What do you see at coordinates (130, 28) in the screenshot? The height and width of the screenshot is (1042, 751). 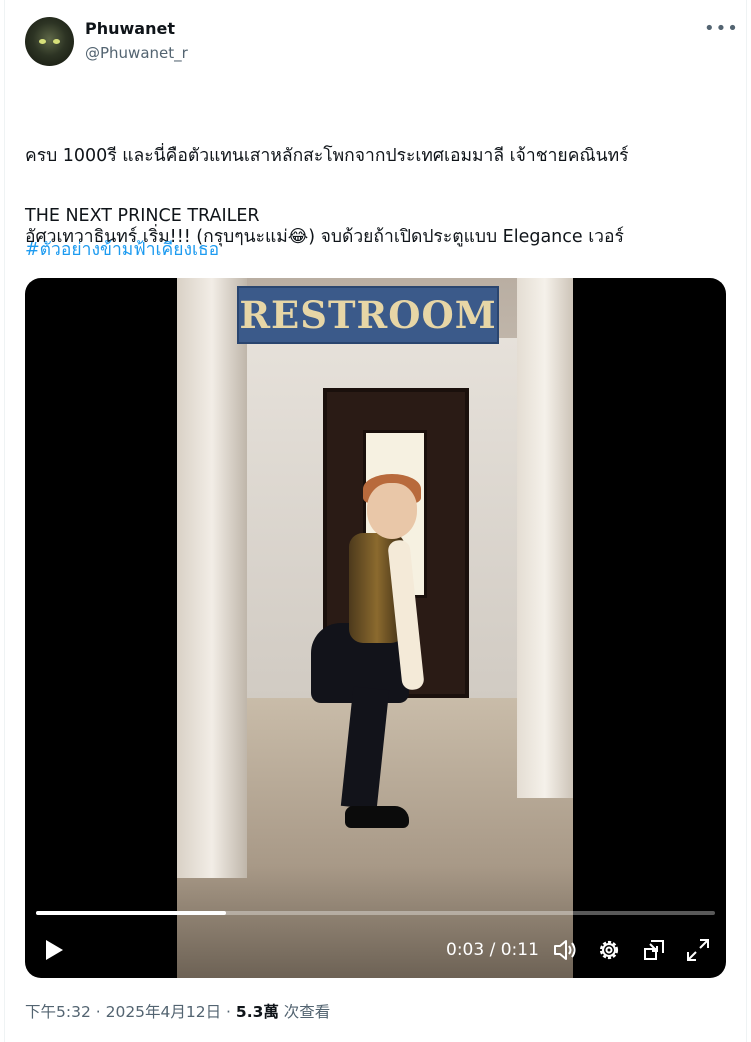 I see `author-name: Phuwanet` at bounding box center [130, 28].